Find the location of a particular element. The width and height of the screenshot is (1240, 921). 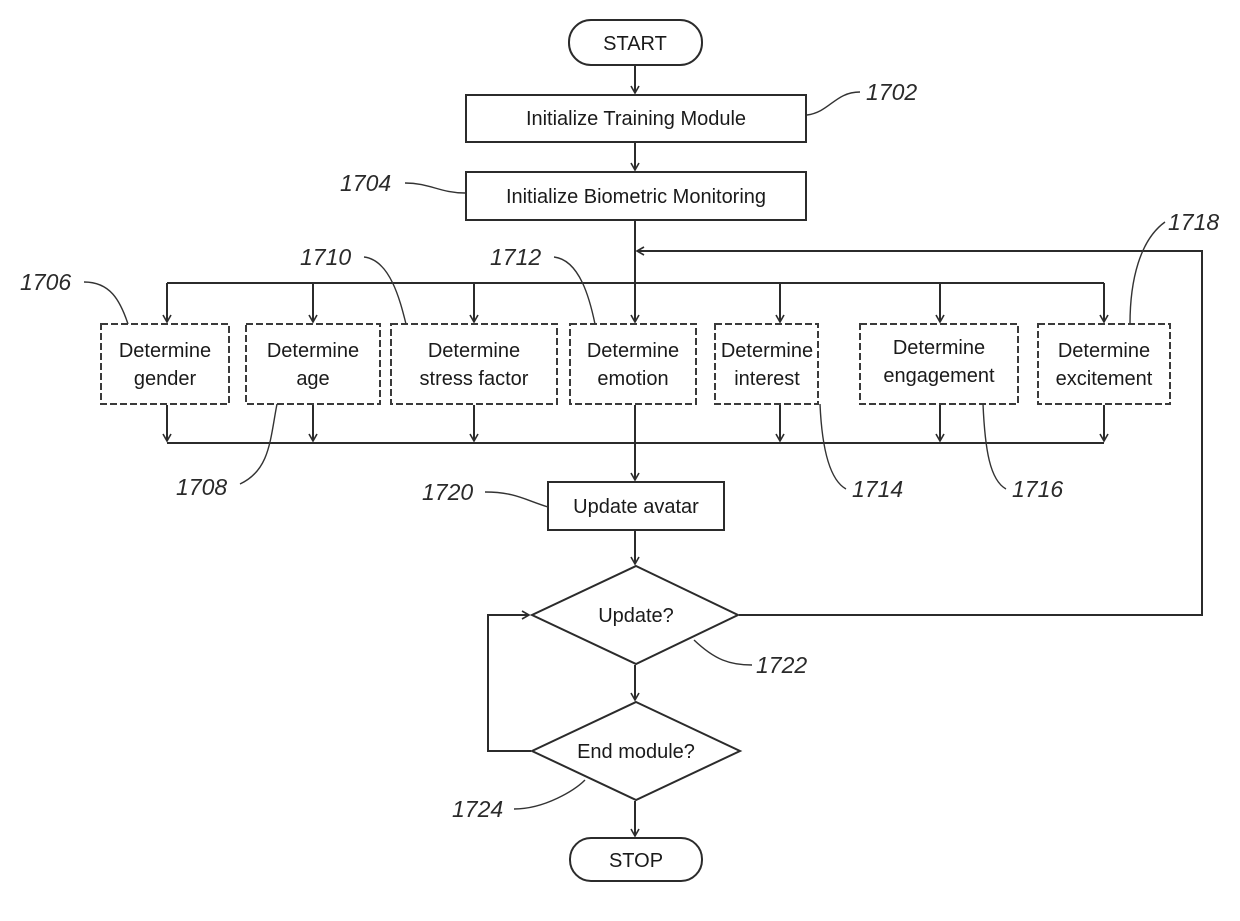

ref-1718: 1718 is located at coordinates (1193, 222).